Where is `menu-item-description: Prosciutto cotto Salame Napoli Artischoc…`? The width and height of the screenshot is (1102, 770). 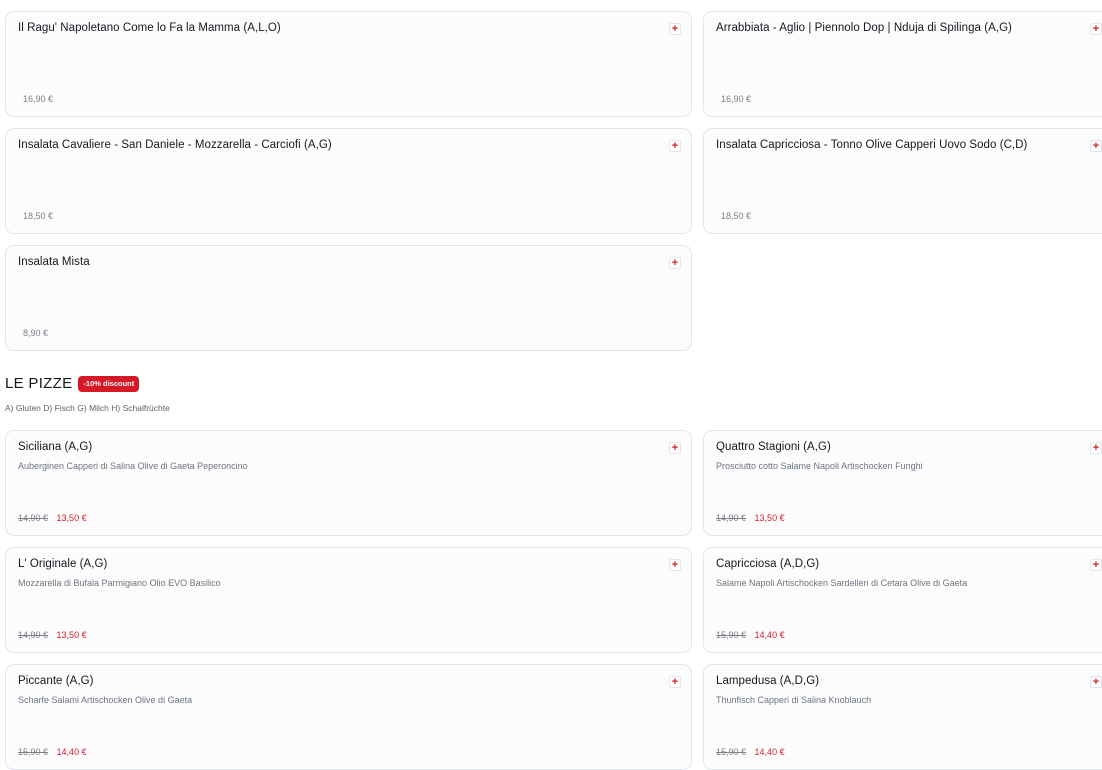 menu-item-description: Prosciutto cotto Salame Napoli Artischoc… is located at coordinates (819, 466).